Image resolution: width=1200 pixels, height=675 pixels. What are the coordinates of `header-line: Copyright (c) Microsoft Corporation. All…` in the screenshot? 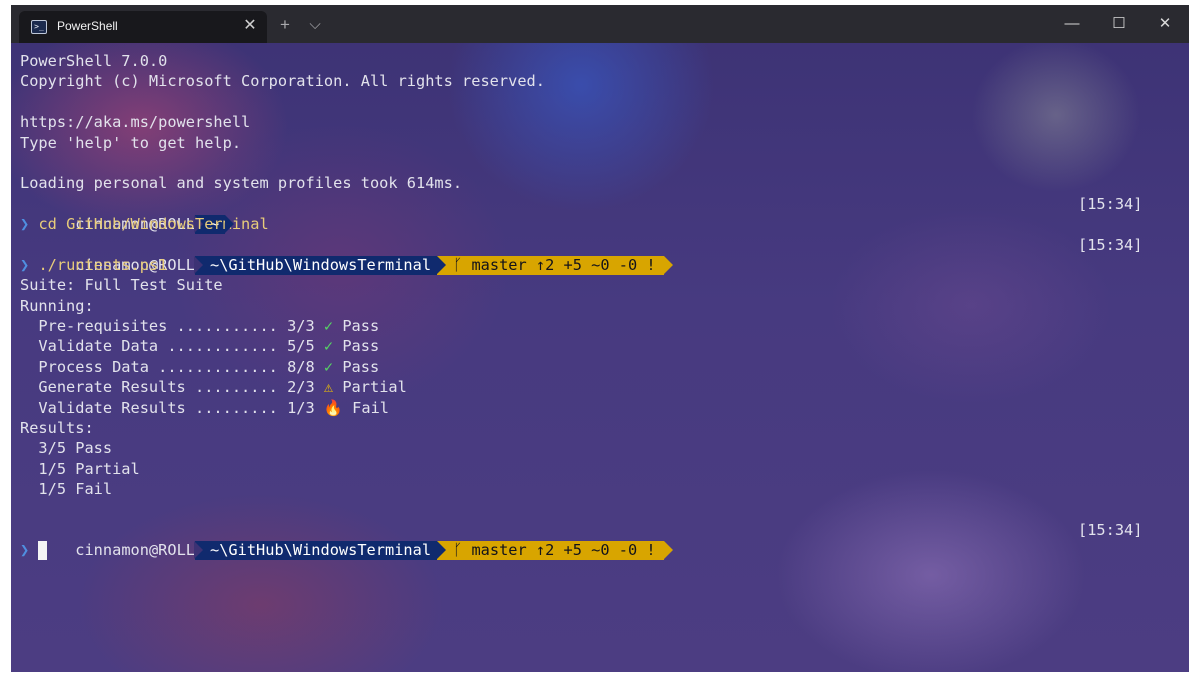 It's located at (282, 81).